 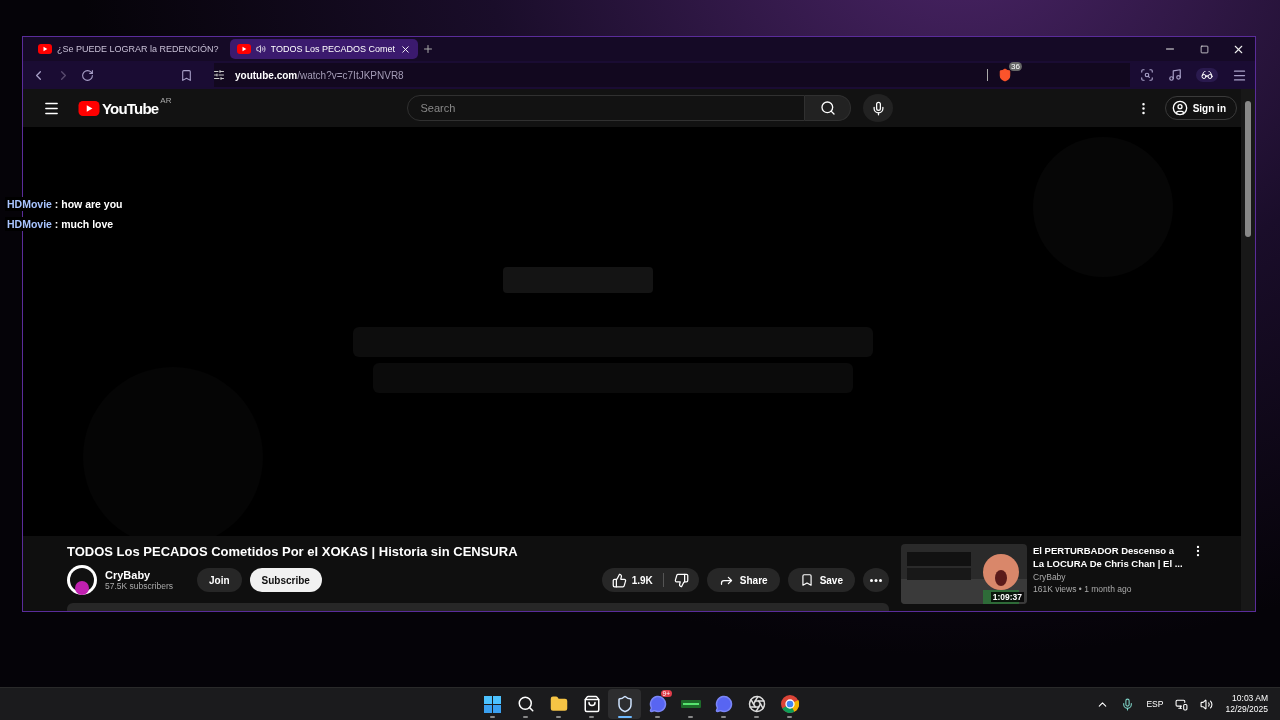 I want to click on video-duration: 1:09:37, so click(x=1007, y=597).